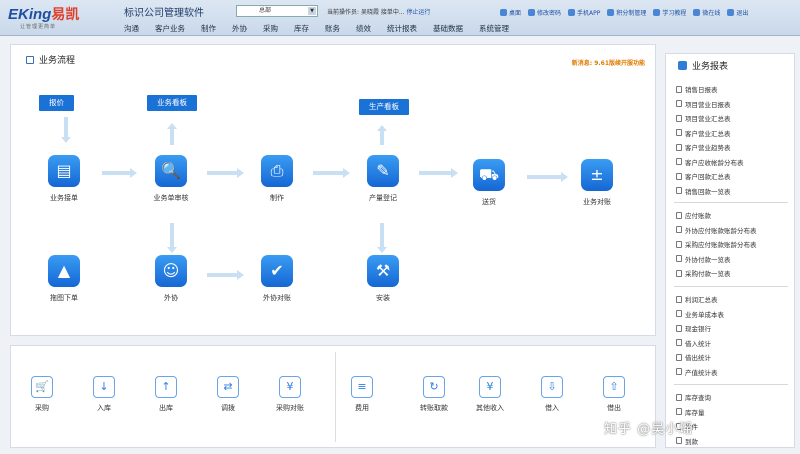 This screenshot has width=800, height=454. Describe the element at coordinates (733, 273) in the screenshot. I see `report-link: 采购付款一览表` at that location.